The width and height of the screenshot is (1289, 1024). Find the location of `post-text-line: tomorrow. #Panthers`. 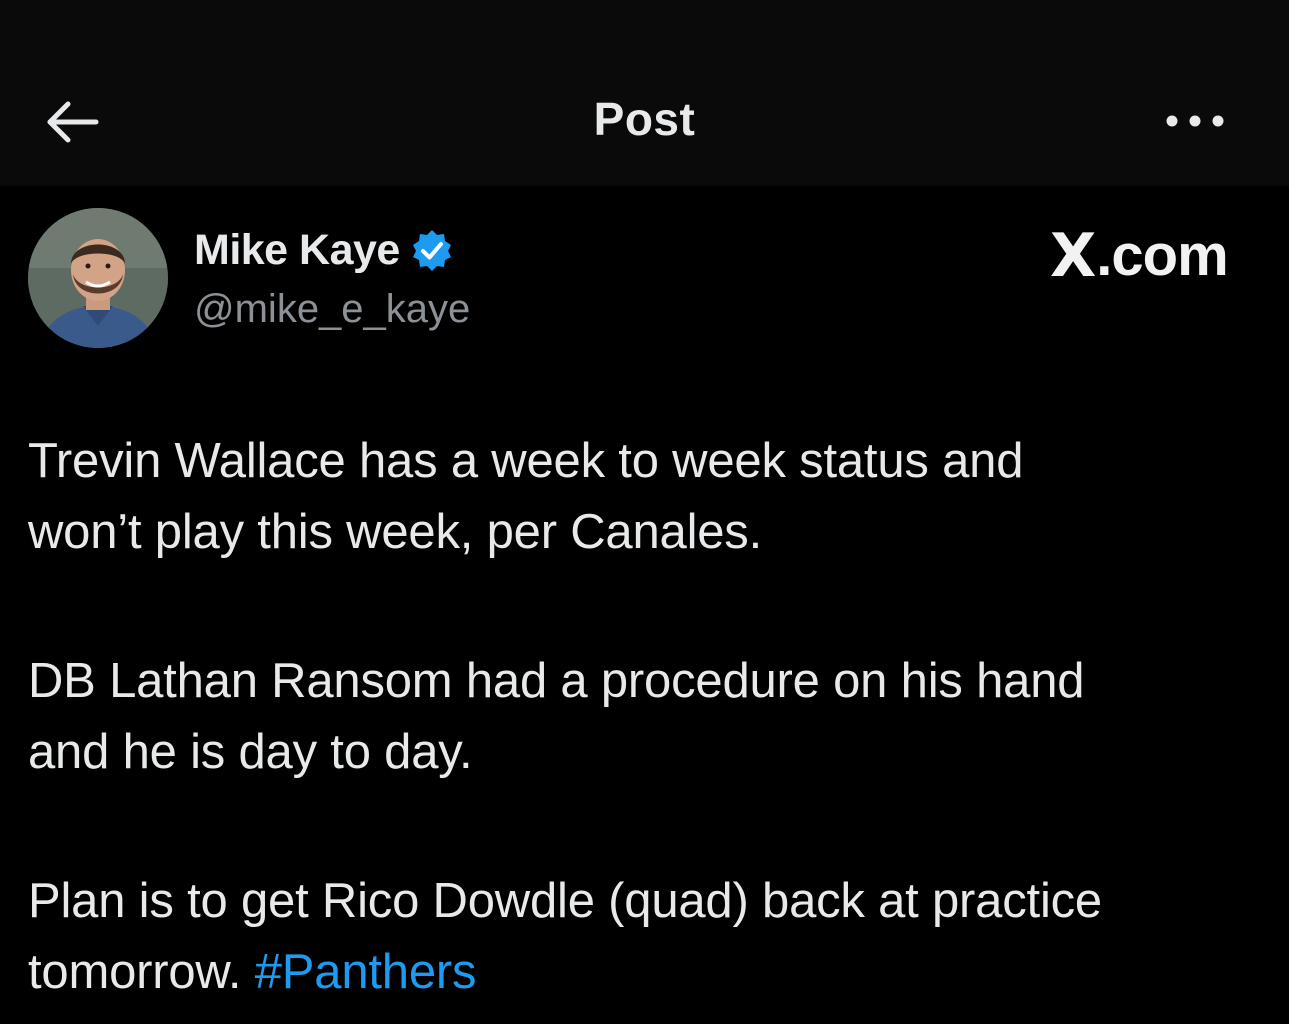

post-text-line: tomorrow. #Panthers is located at coordinates (643, 972).